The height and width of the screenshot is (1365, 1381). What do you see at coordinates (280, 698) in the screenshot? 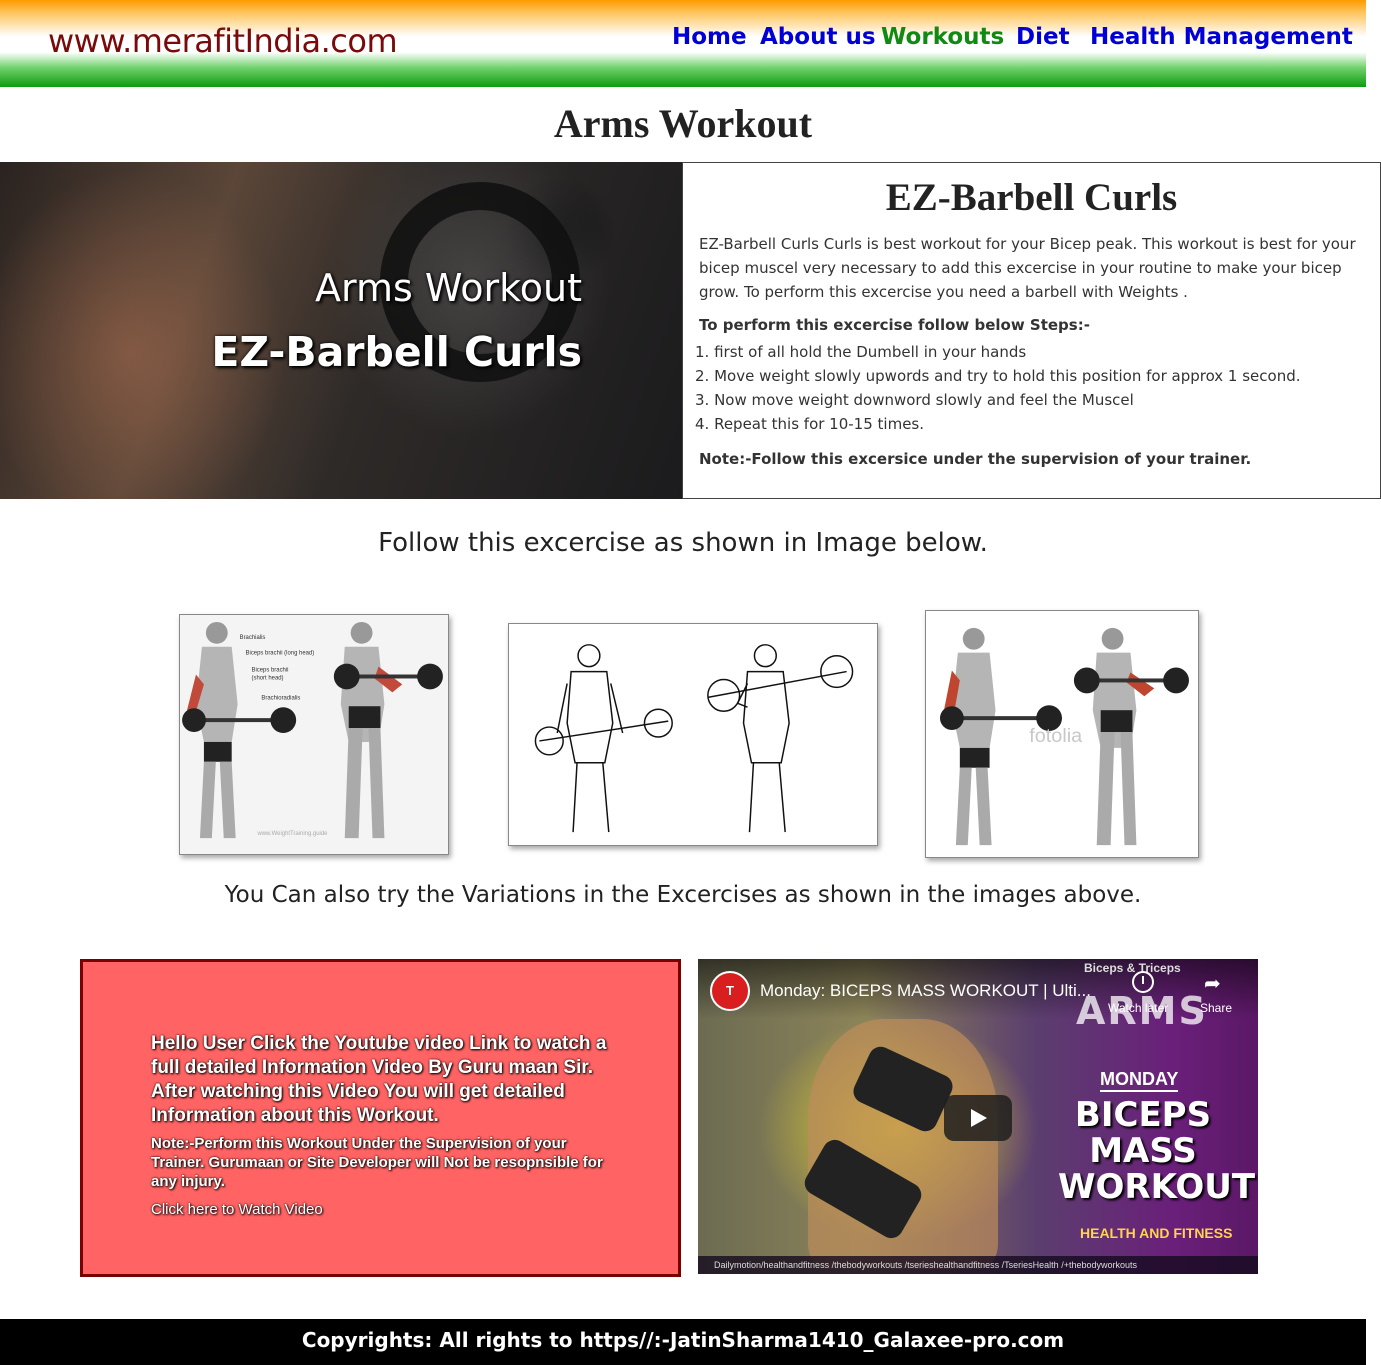
I see `muscle-label: Brachioradialis` at bounding box center [280, 698].